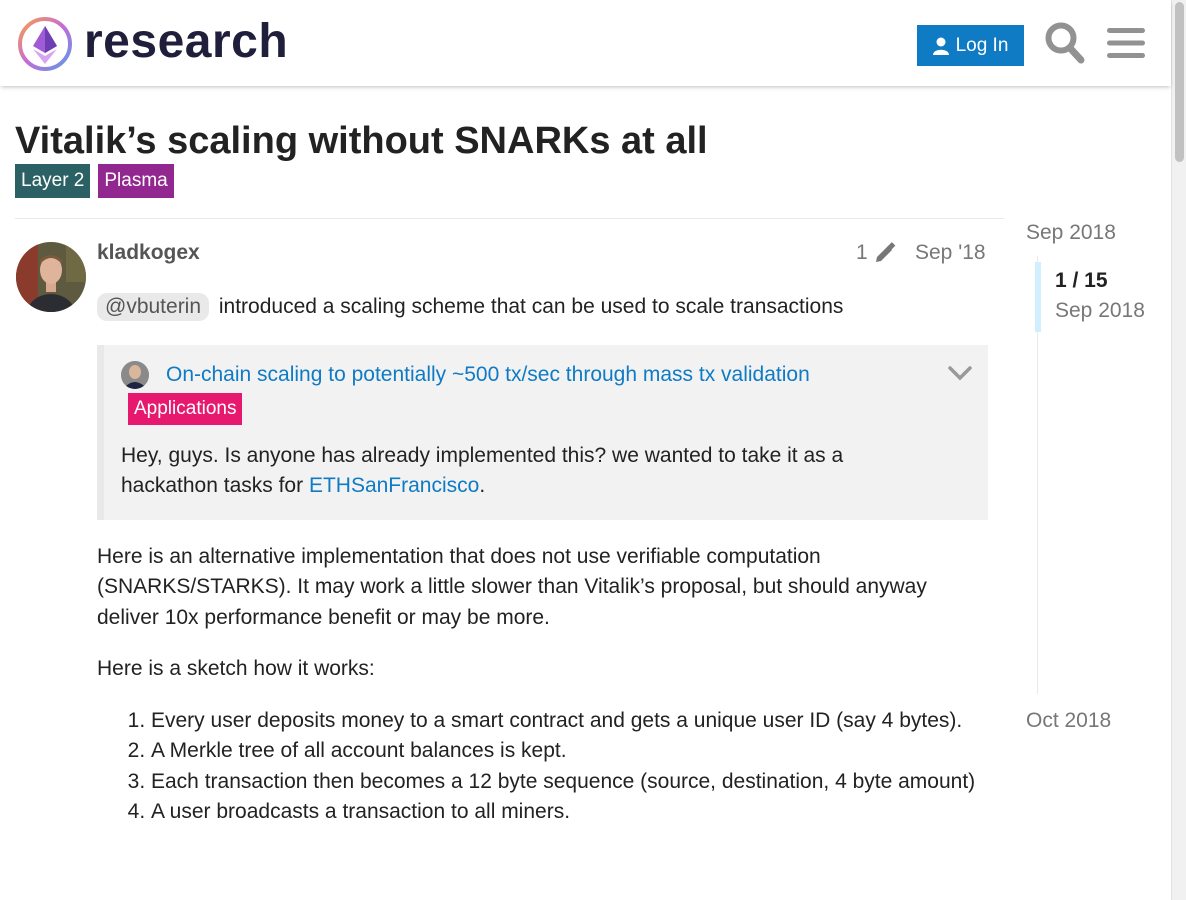 The width and height of the screenshot is (1186, 900). Describe the element at coordinates (940, 46) in the screenshot. I see `user-icon` at that location.